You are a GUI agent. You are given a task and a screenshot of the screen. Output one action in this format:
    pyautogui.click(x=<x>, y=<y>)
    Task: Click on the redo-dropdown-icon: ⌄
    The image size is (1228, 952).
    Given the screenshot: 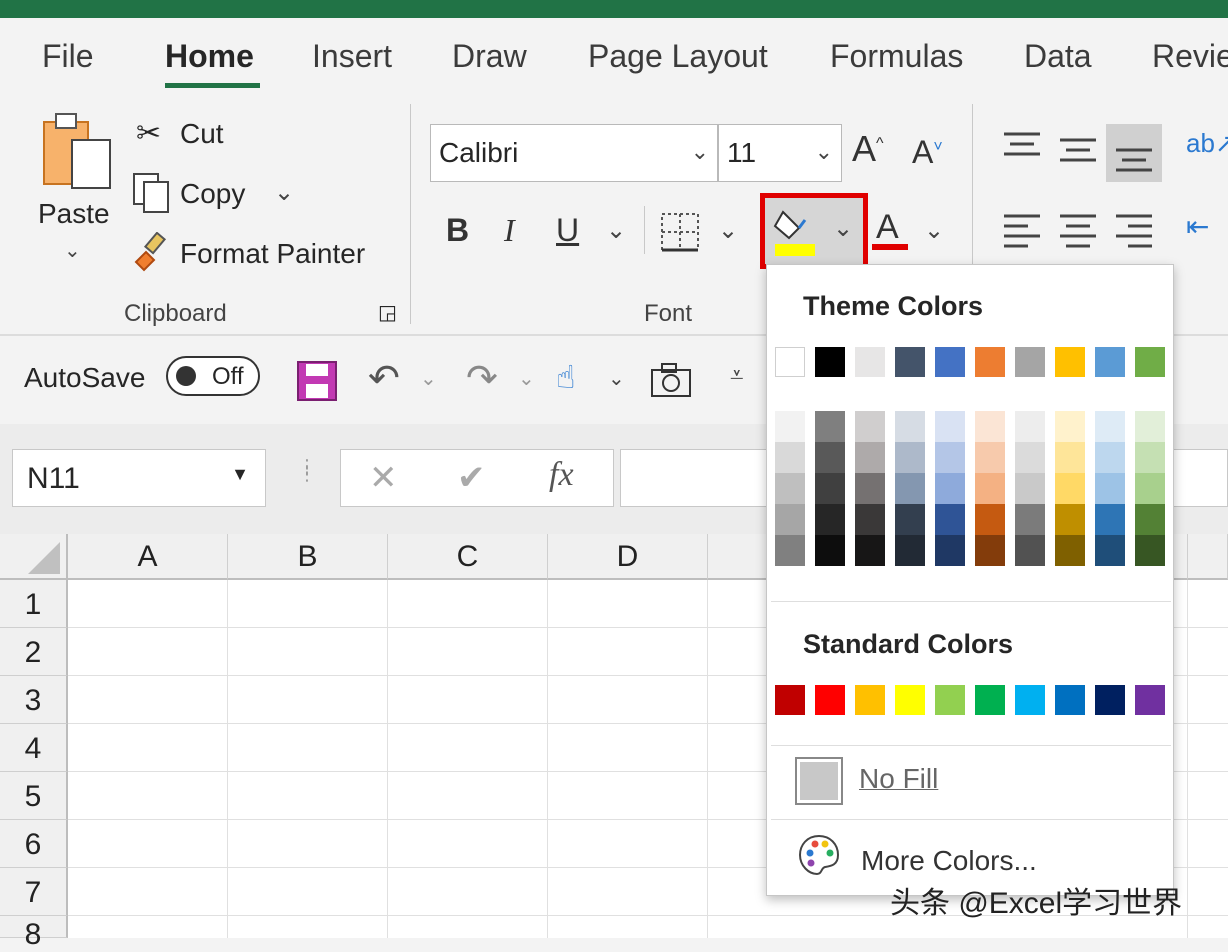 What is the action you would take?
    pyautogui.click(x=526, y=378)
    